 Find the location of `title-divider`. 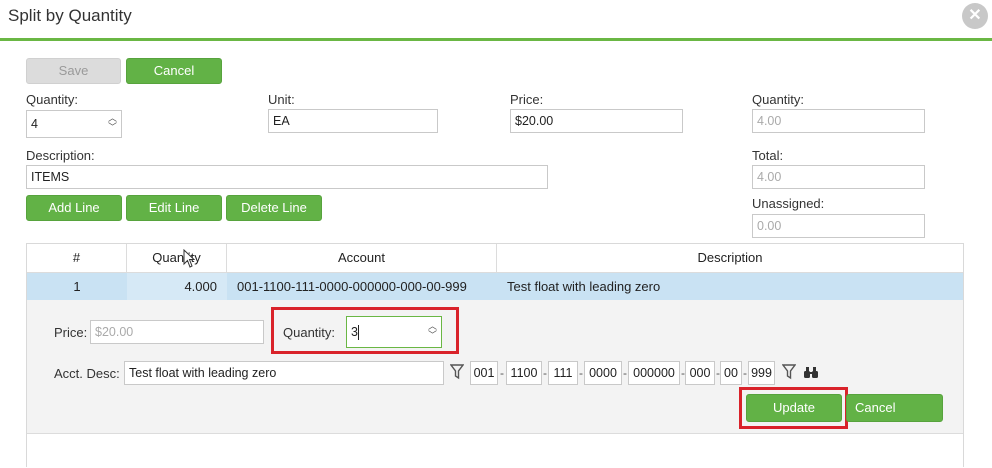

title-divider is located at coordinates (496, 39).